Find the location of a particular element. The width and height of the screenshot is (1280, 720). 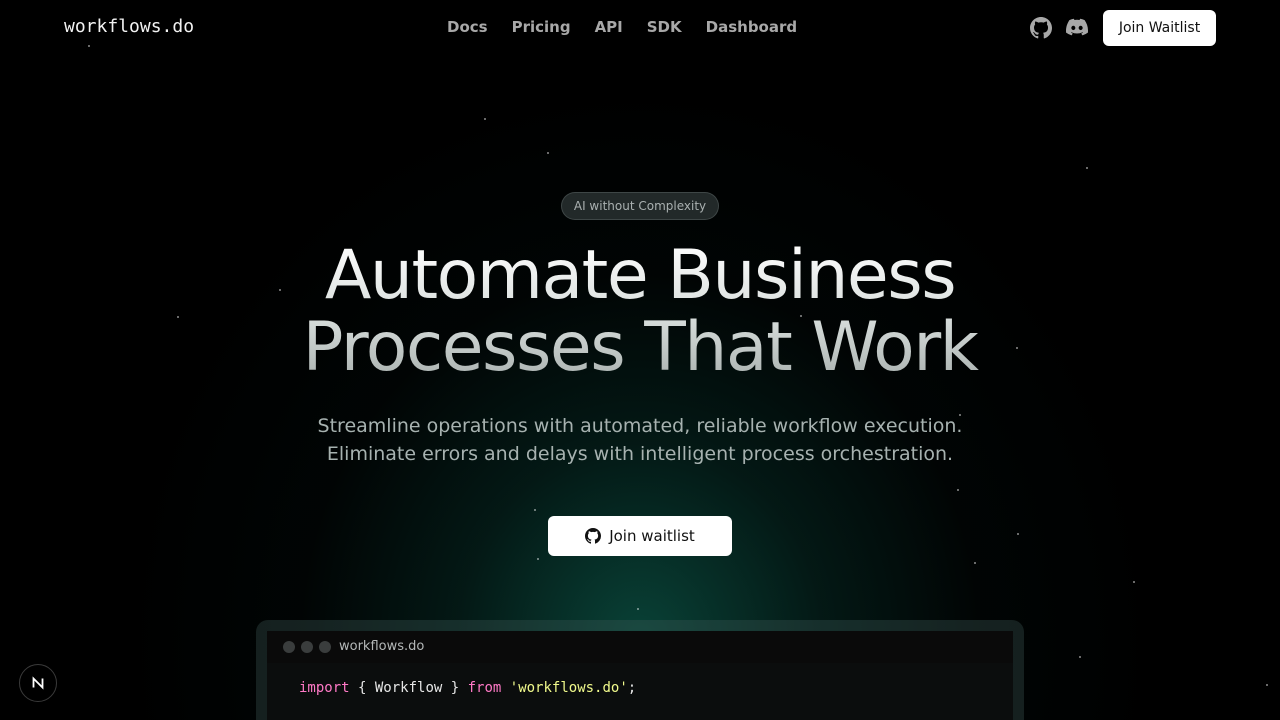

nav-pricing: Pricing is located at coordinates (541, 27).